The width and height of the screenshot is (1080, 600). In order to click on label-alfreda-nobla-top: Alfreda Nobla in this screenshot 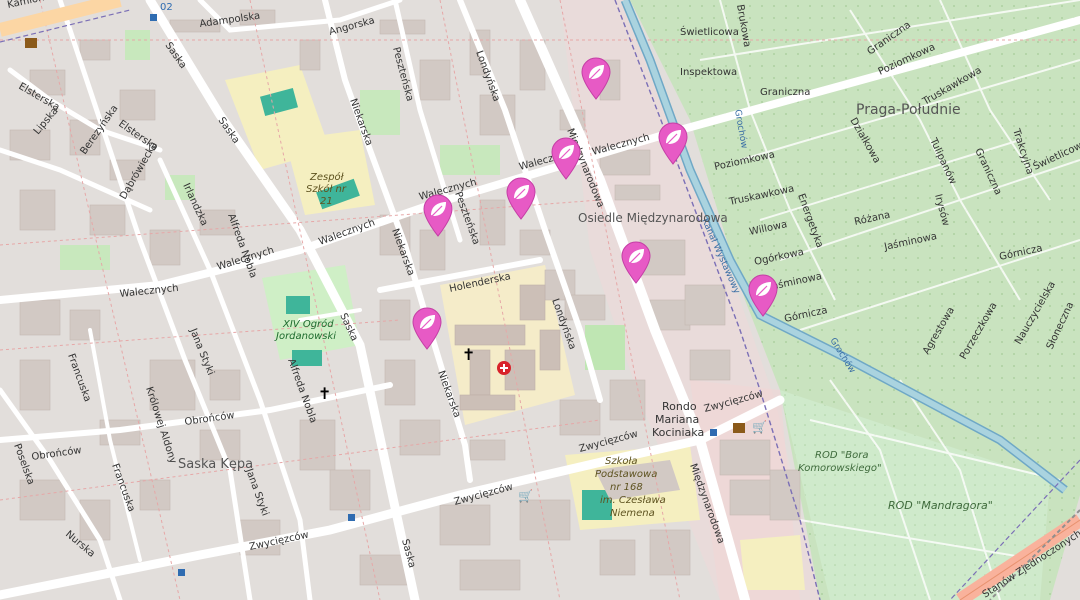, I will do `click(241, 245)`.